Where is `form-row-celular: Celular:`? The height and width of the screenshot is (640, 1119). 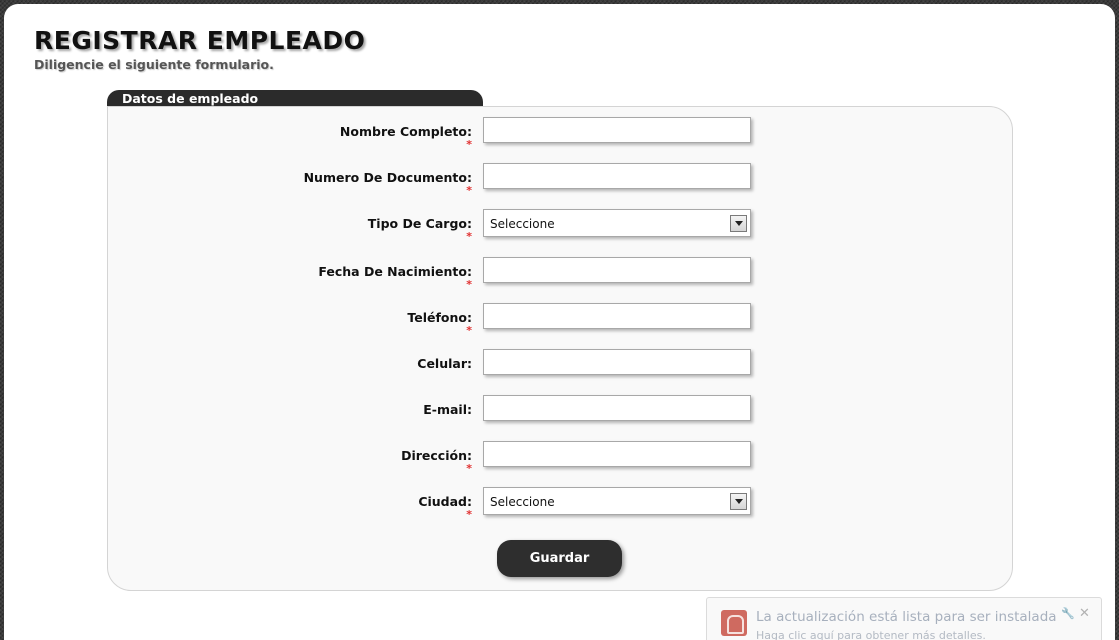 form-row-celular: Celular: is located at coordinates (561, 372).